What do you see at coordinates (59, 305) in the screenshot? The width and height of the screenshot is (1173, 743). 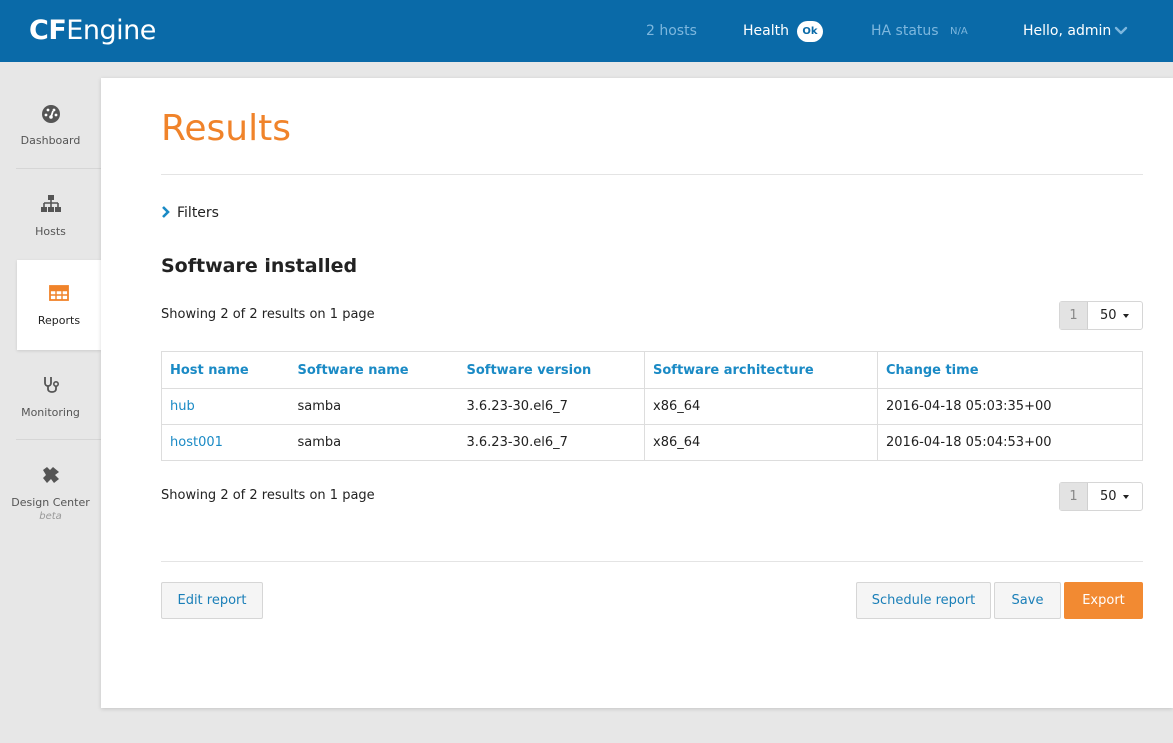 I see `sidebar-item-reports: Reports` at bounding box center [59, 305].